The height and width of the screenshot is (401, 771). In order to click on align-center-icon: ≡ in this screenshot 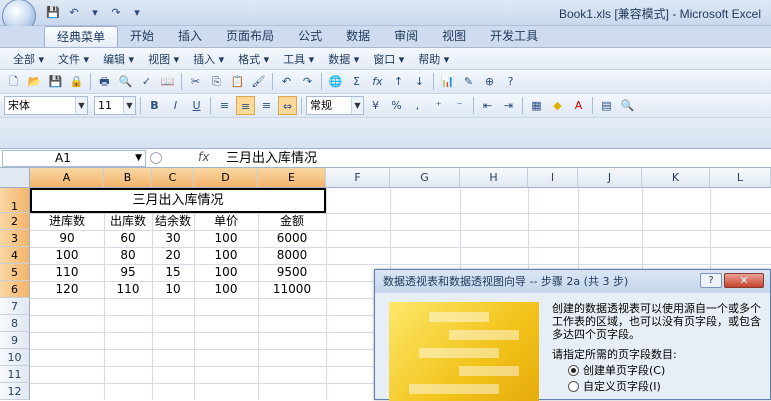, I will do `click(245, 105)`.